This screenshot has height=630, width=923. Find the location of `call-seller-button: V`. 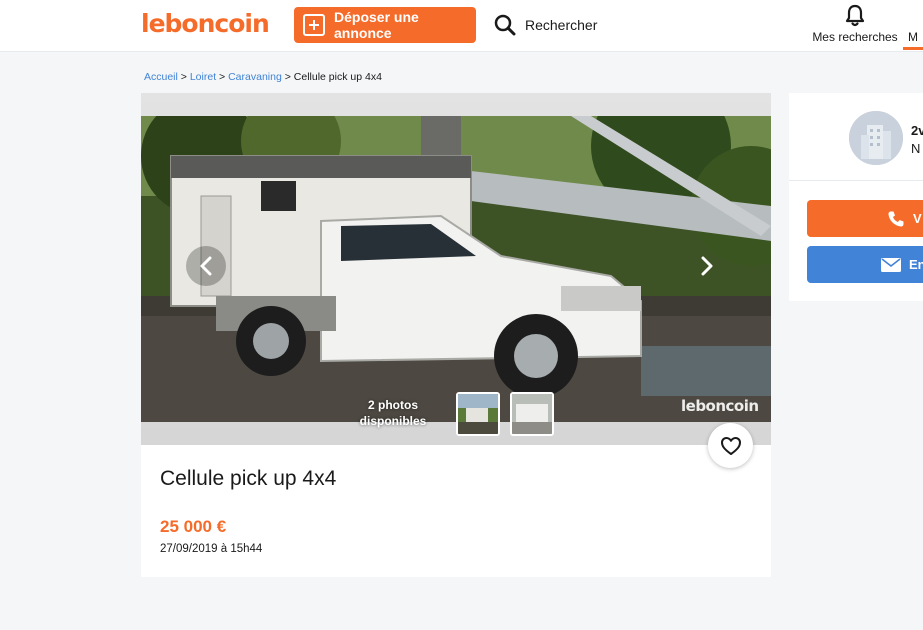

call-seller-button: V is located at coordinates (865, 218).